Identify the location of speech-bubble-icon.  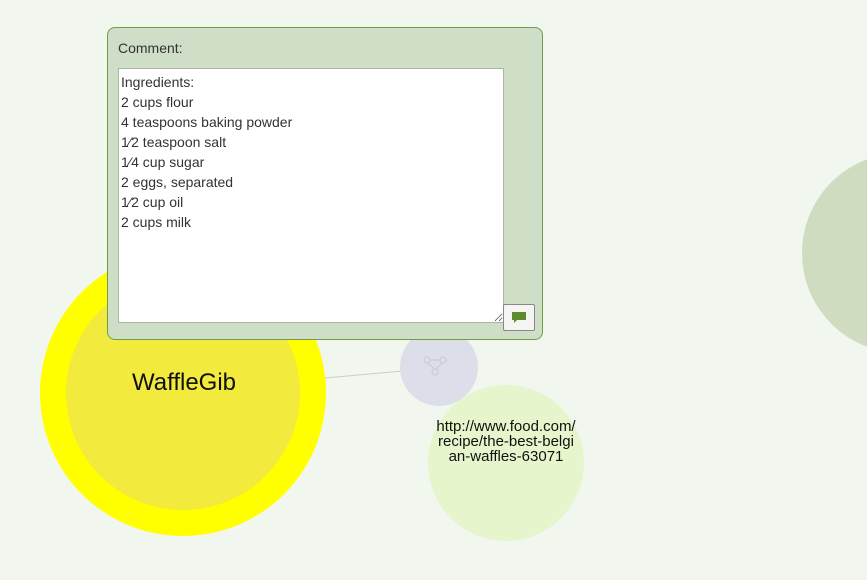
(519, 317).